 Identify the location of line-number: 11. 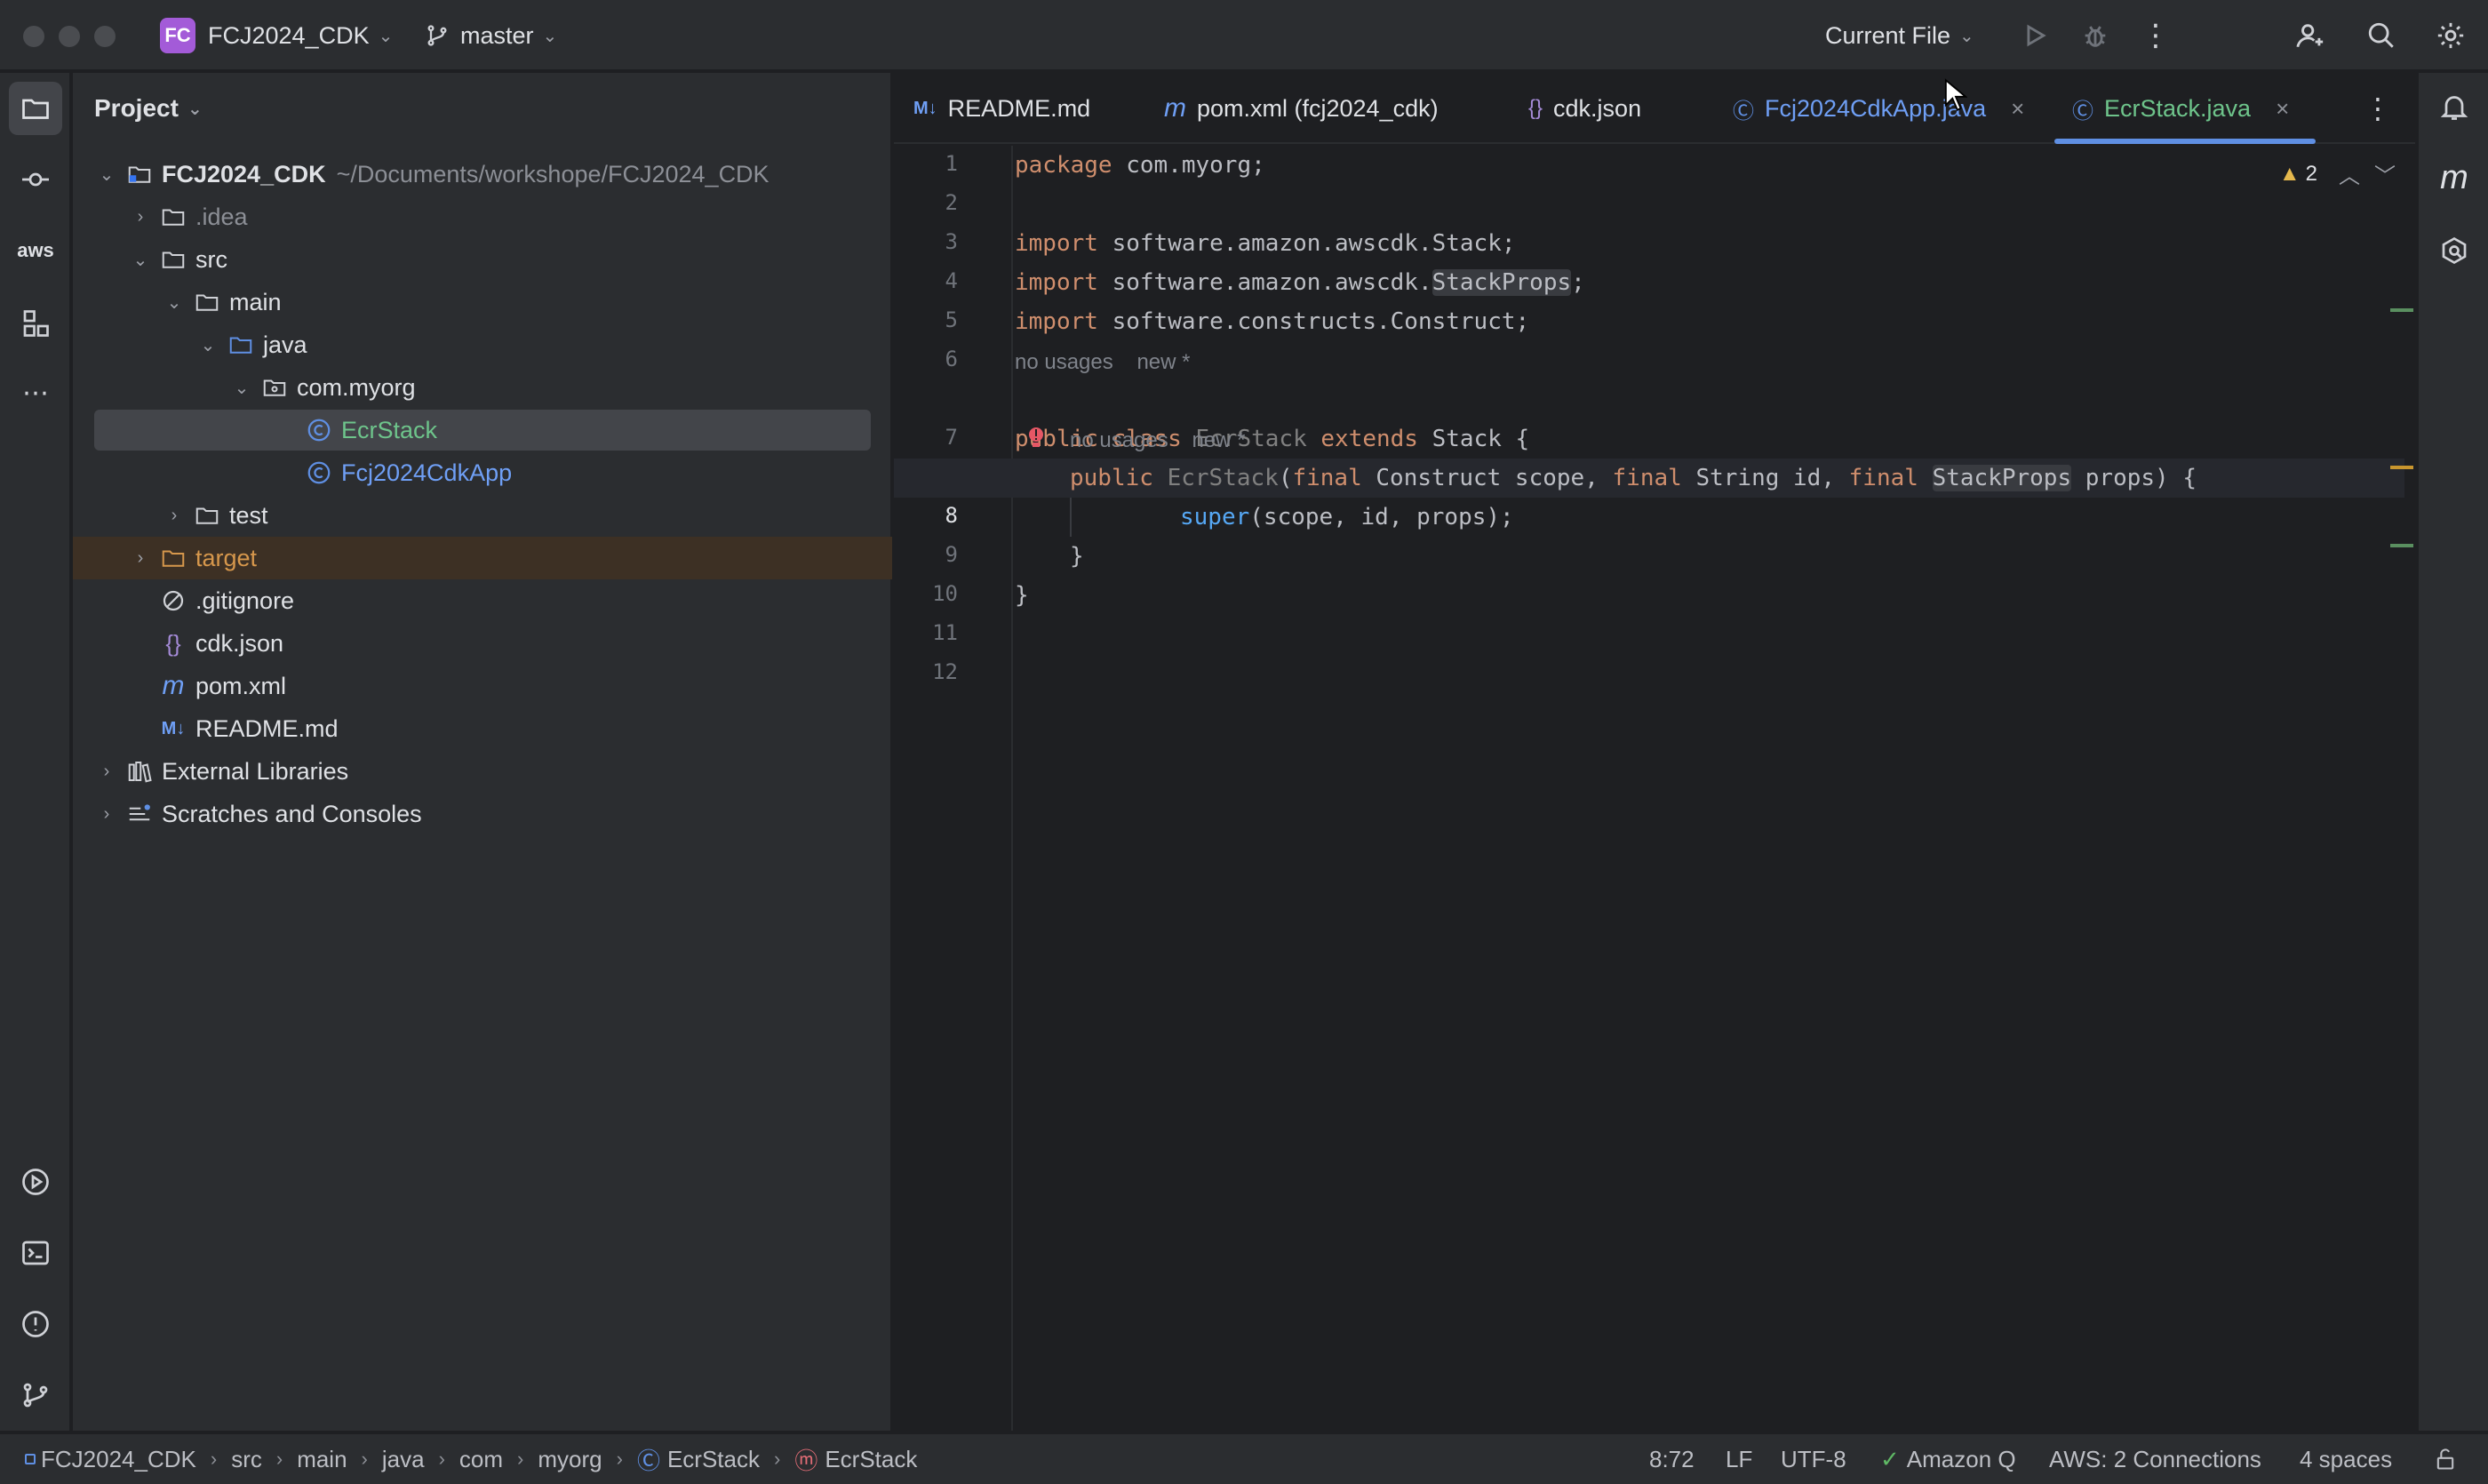
(945, 632).